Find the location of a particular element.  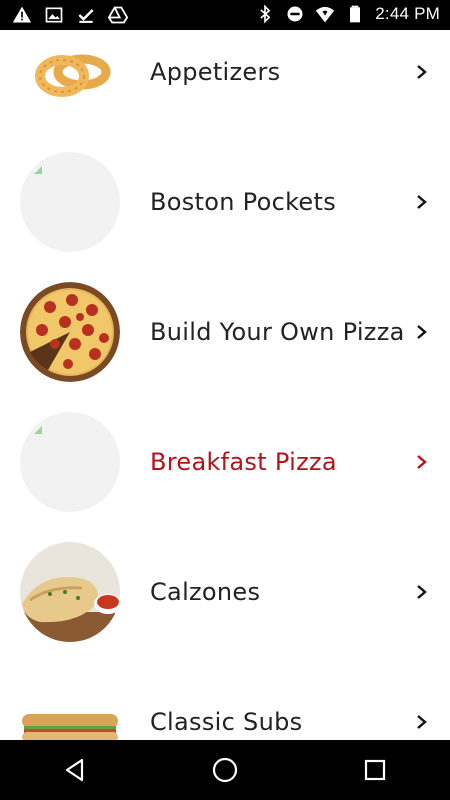

image-icon is located at coordinates (54, 15).